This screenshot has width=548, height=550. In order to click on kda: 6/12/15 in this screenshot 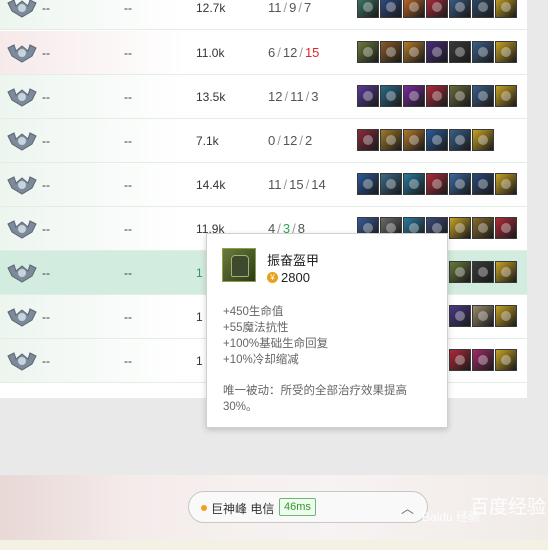, I will do `click(293, 52)`.